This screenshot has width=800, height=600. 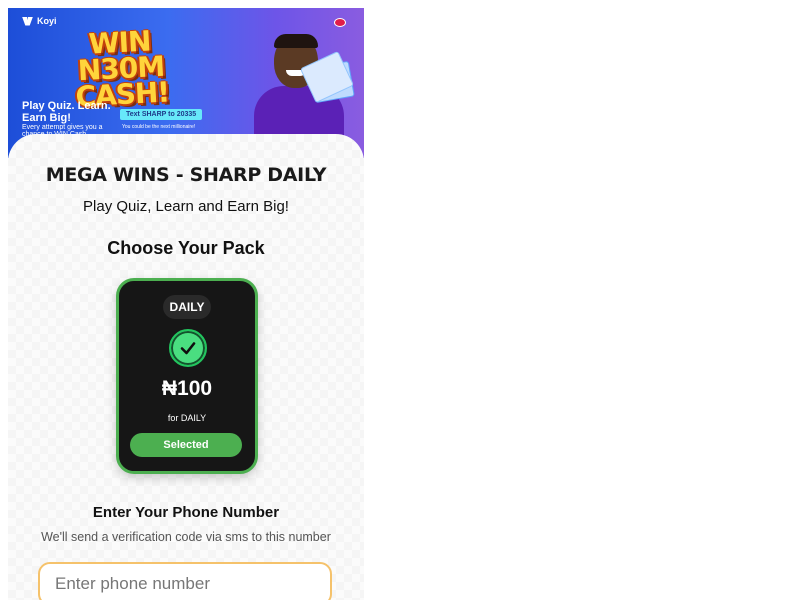 What do you see at coordinates (161, 114) in the screenshot?
I see `sms-cta: Text SHARP to 20335` at bounding box center [161, 114].